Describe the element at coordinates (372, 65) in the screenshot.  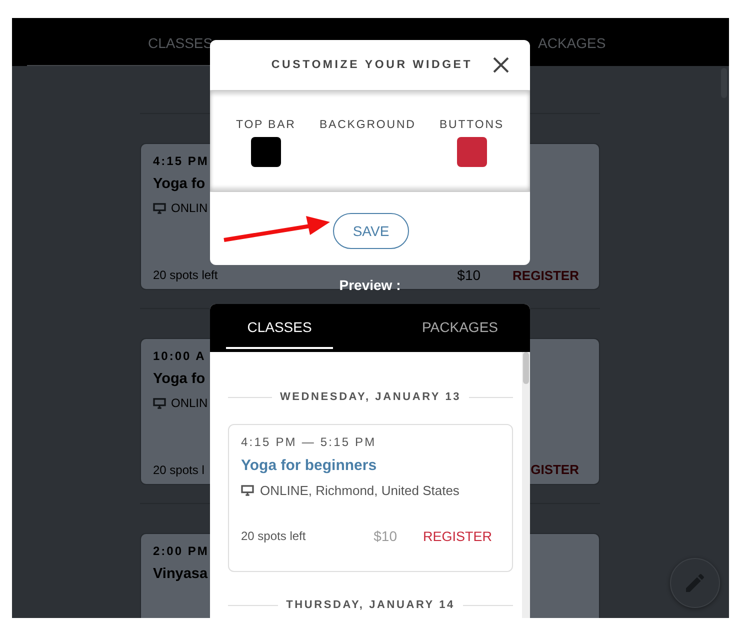
I see `dialog-title: CUSTOMIZE YOUR WIDGET` at that location.